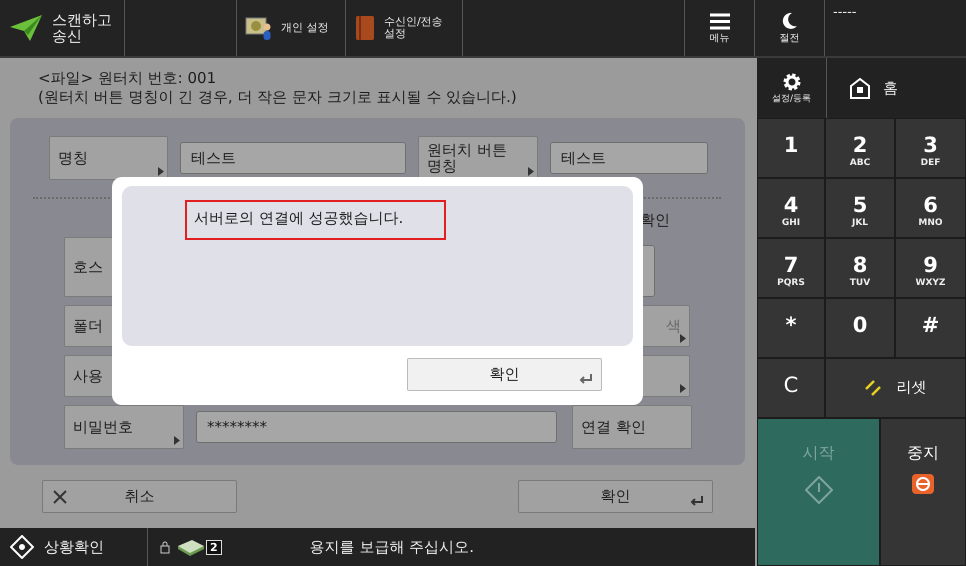 The width and height of the screenshot is (966, 566). What do you see at coordinates (504, 374) in the screenshot?
I see `dialog-ok-button: 확인` at bounding box center [504, 374].